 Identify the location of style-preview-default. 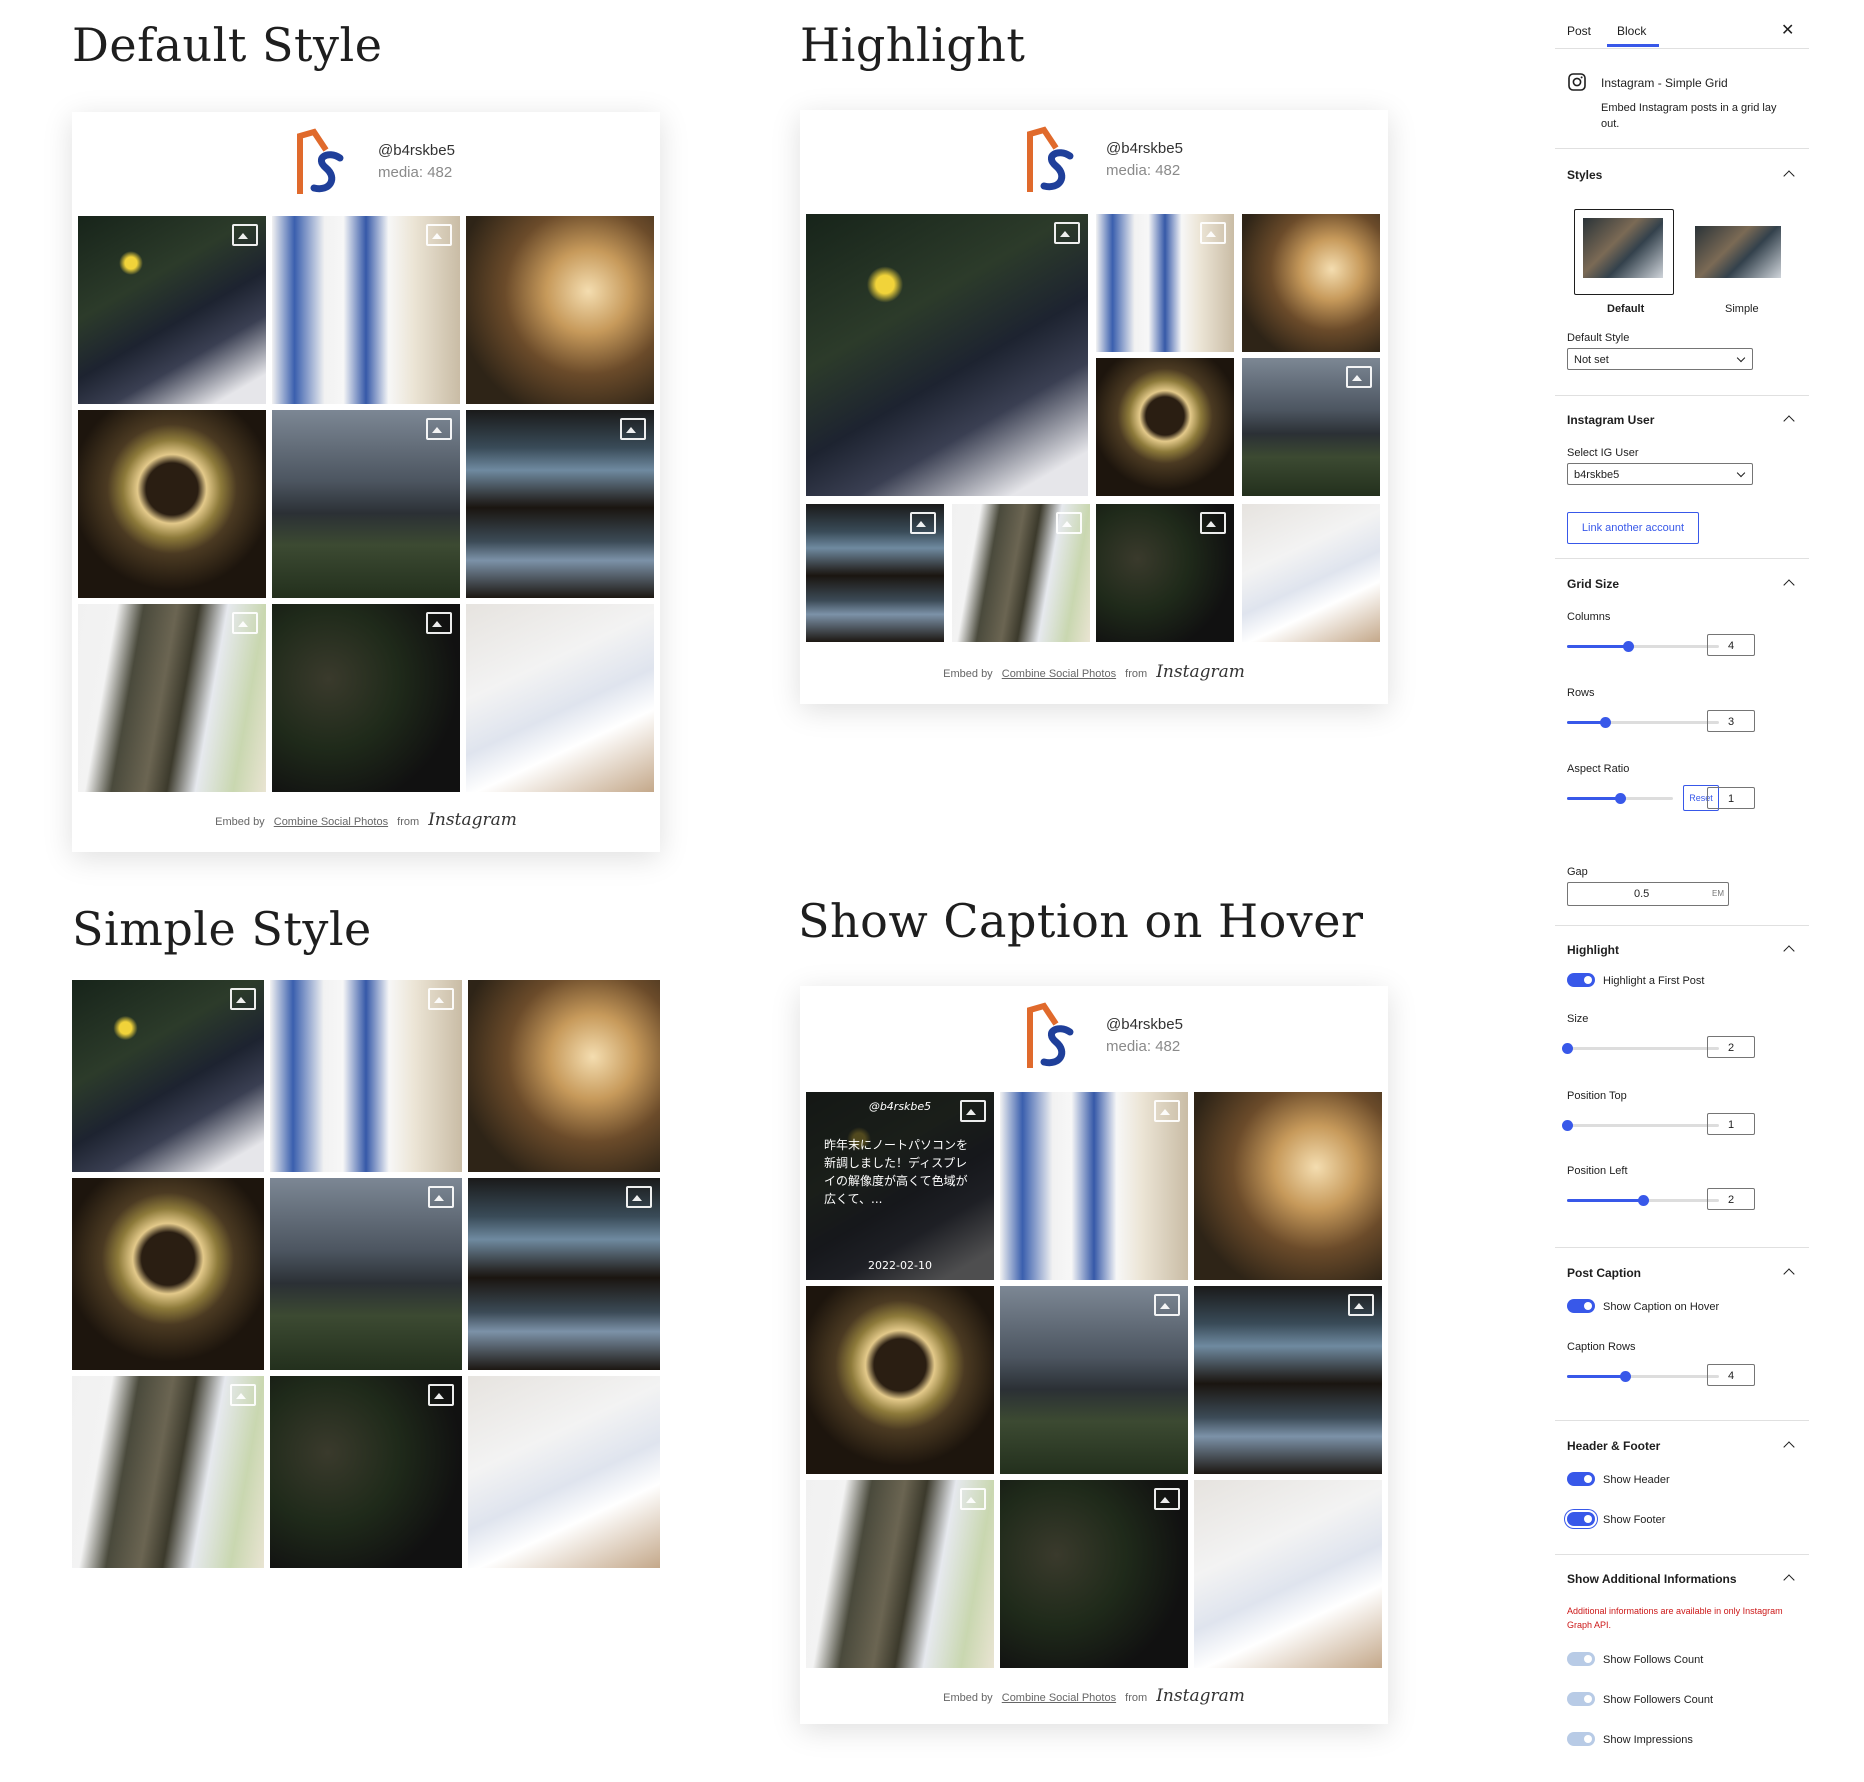
(1623, 248).